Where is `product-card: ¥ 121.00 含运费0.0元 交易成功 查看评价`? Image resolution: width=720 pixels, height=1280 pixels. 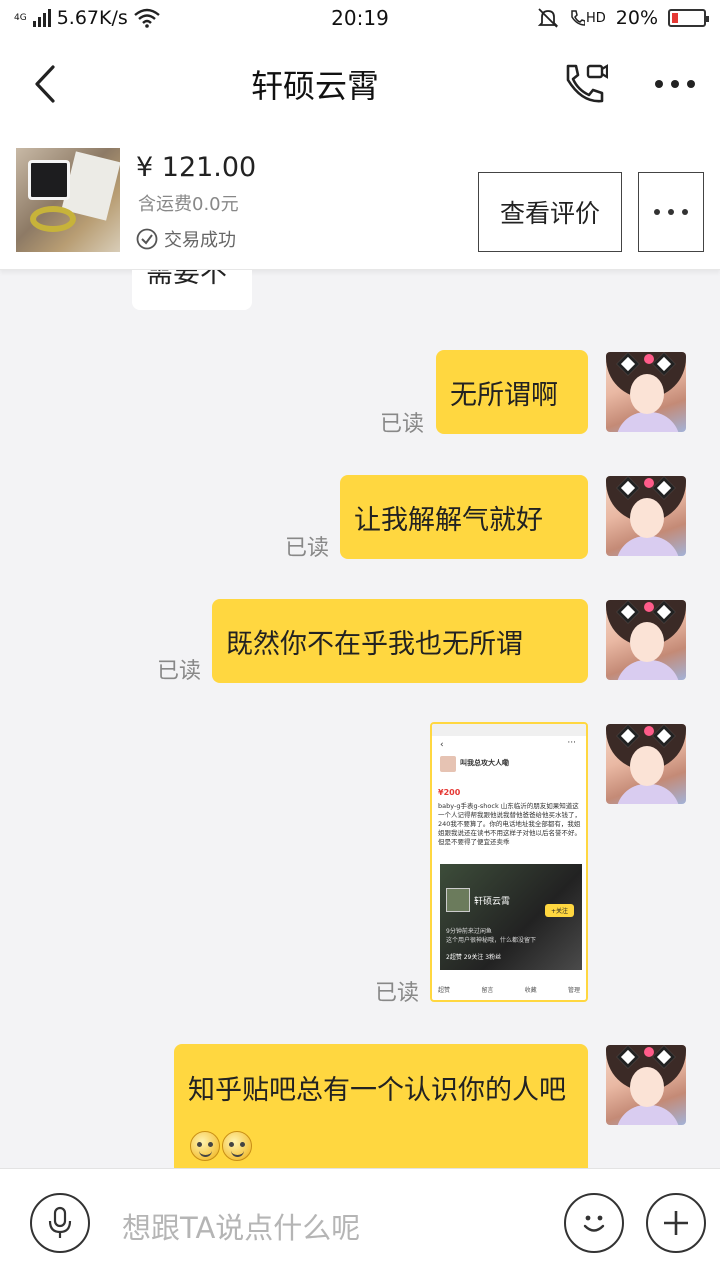 product-card: ¥ 121.00 含运费0.0元 交易成功 查看评价 is located at coordinates (360, 201).